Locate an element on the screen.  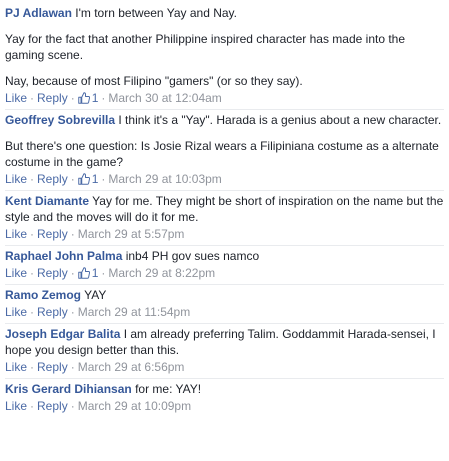
comment-text: inb4 PH gov sues namco is located at coordinates (192, 256).